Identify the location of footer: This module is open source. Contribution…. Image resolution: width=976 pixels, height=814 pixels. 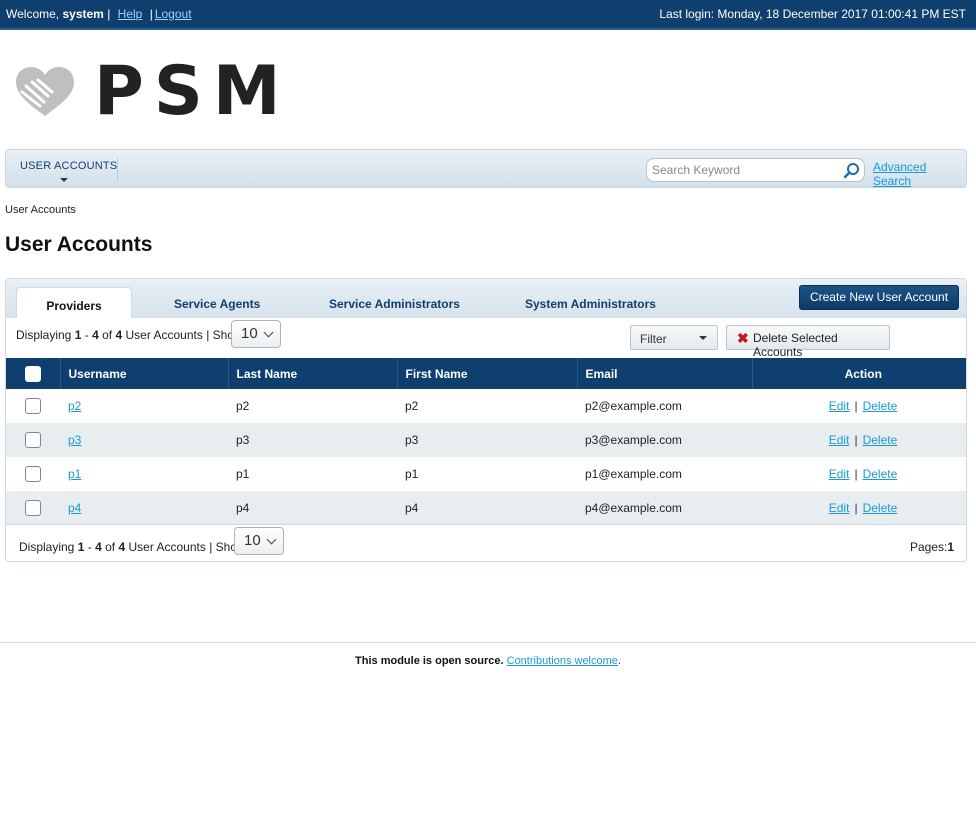
(488, 661).